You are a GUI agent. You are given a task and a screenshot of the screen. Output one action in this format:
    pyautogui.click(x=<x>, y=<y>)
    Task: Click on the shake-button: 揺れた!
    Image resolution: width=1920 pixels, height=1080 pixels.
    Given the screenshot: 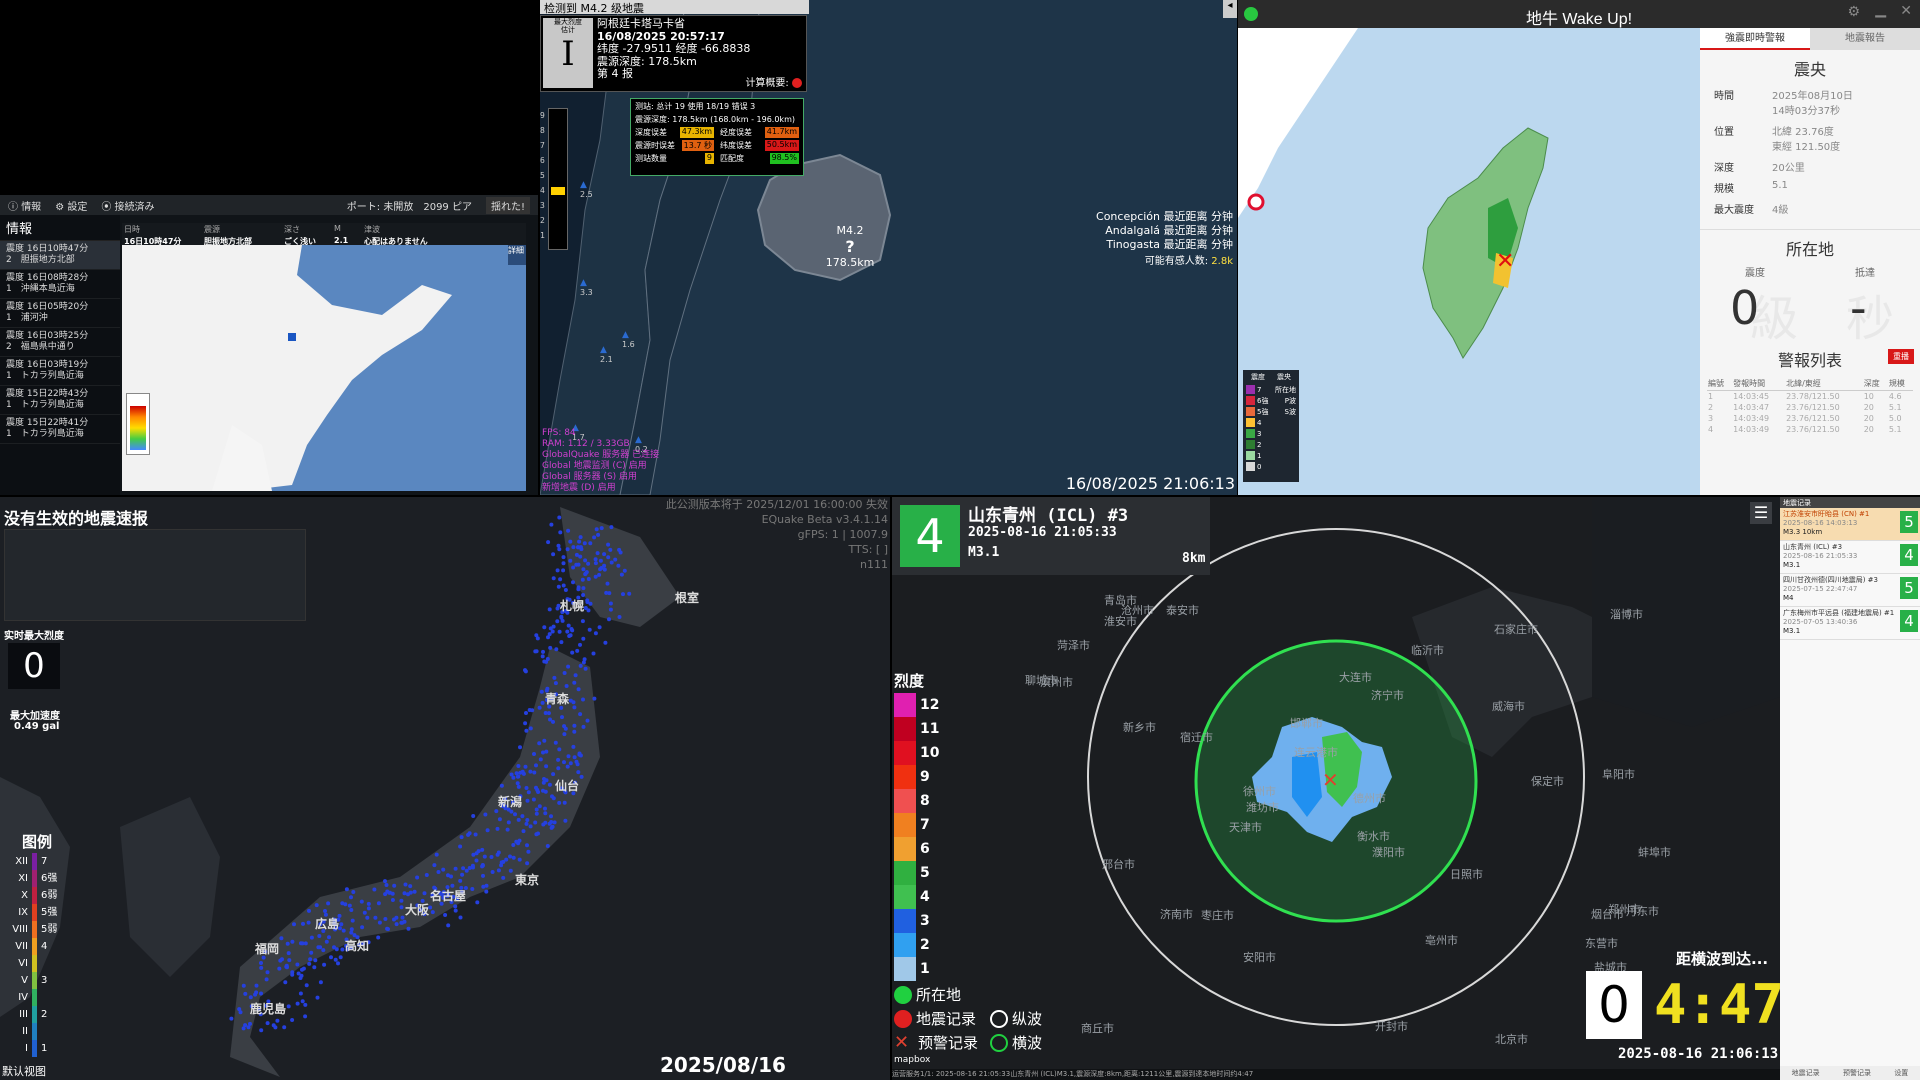 What is the action you would take?
    pyautogui.click(x=507, y=205)
    